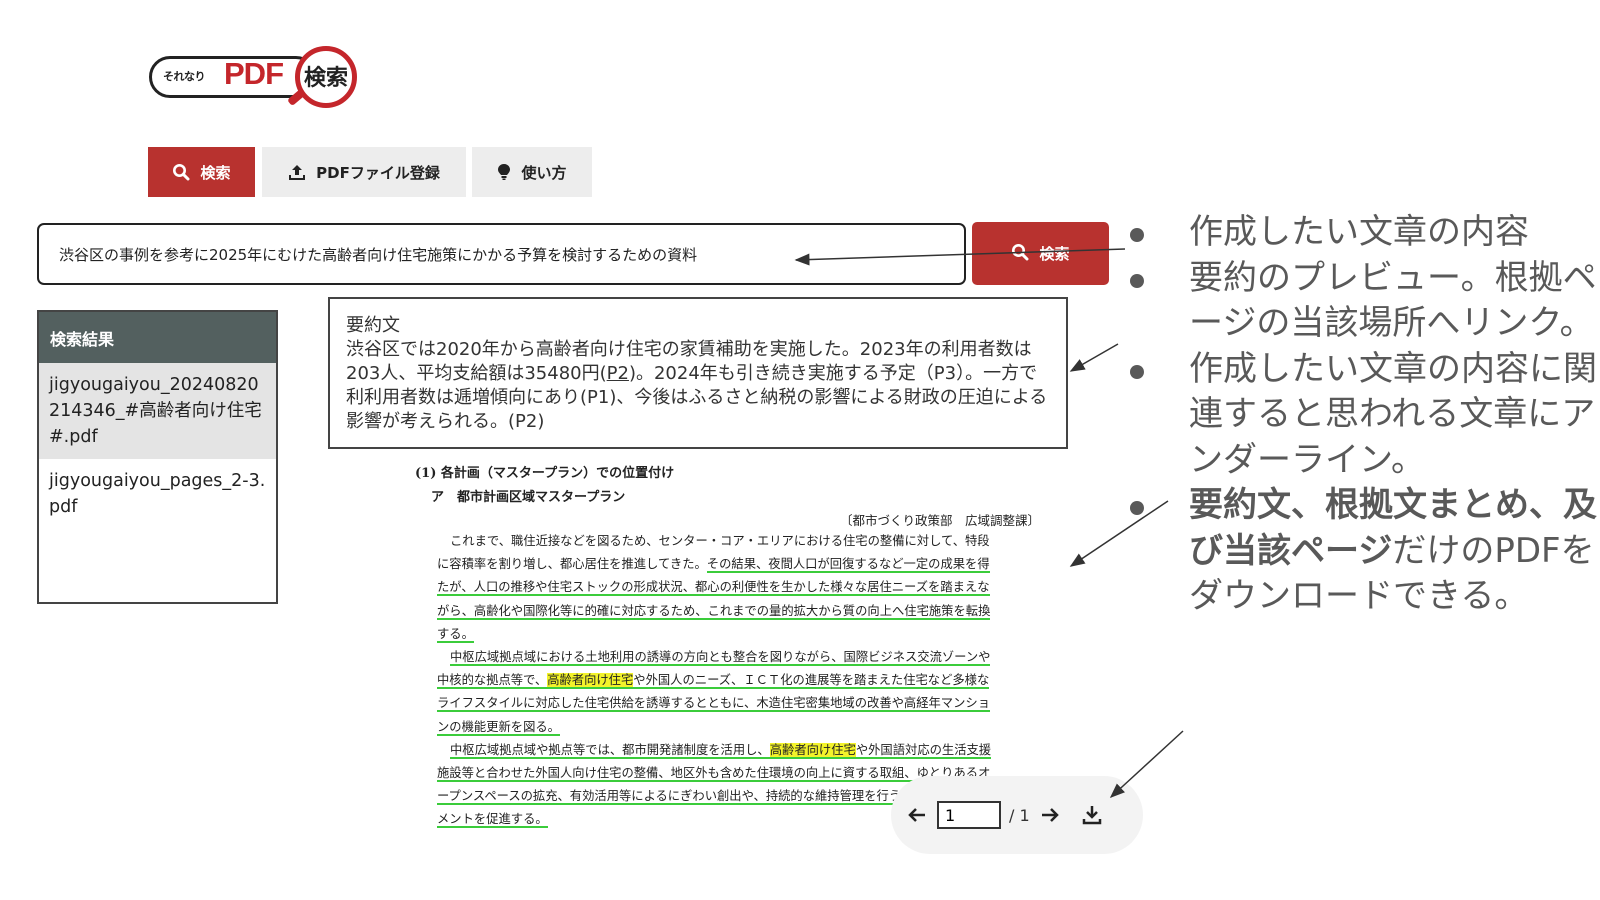 This screenshot has height=900, width=1600. Describe the element at coordinates (373, 325) in the screenshot. I see `summary-title: 要約文` at that location.